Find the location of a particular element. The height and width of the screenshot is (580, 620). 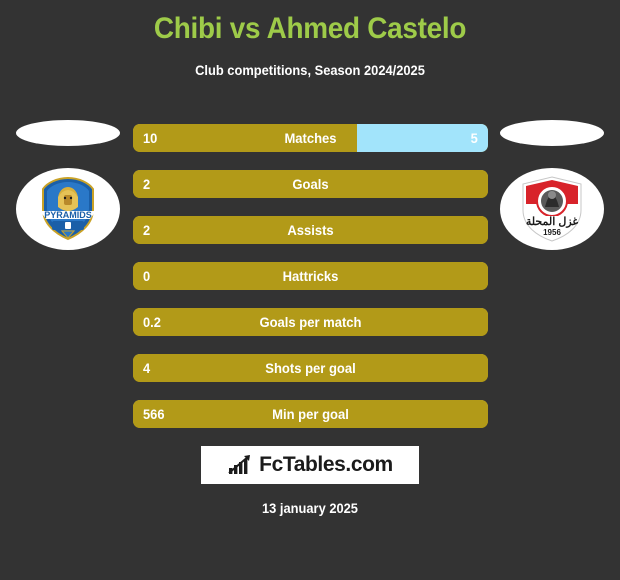

stat-value-away: 5 is located at coordinates (474, 138).